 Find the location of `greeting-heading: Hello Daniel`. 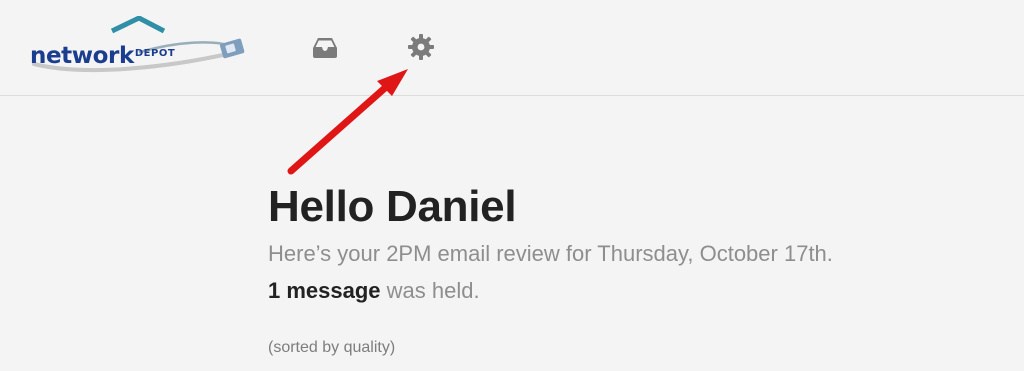

greeting-heading: Hello Daniel is located at coordinates (392, 206).